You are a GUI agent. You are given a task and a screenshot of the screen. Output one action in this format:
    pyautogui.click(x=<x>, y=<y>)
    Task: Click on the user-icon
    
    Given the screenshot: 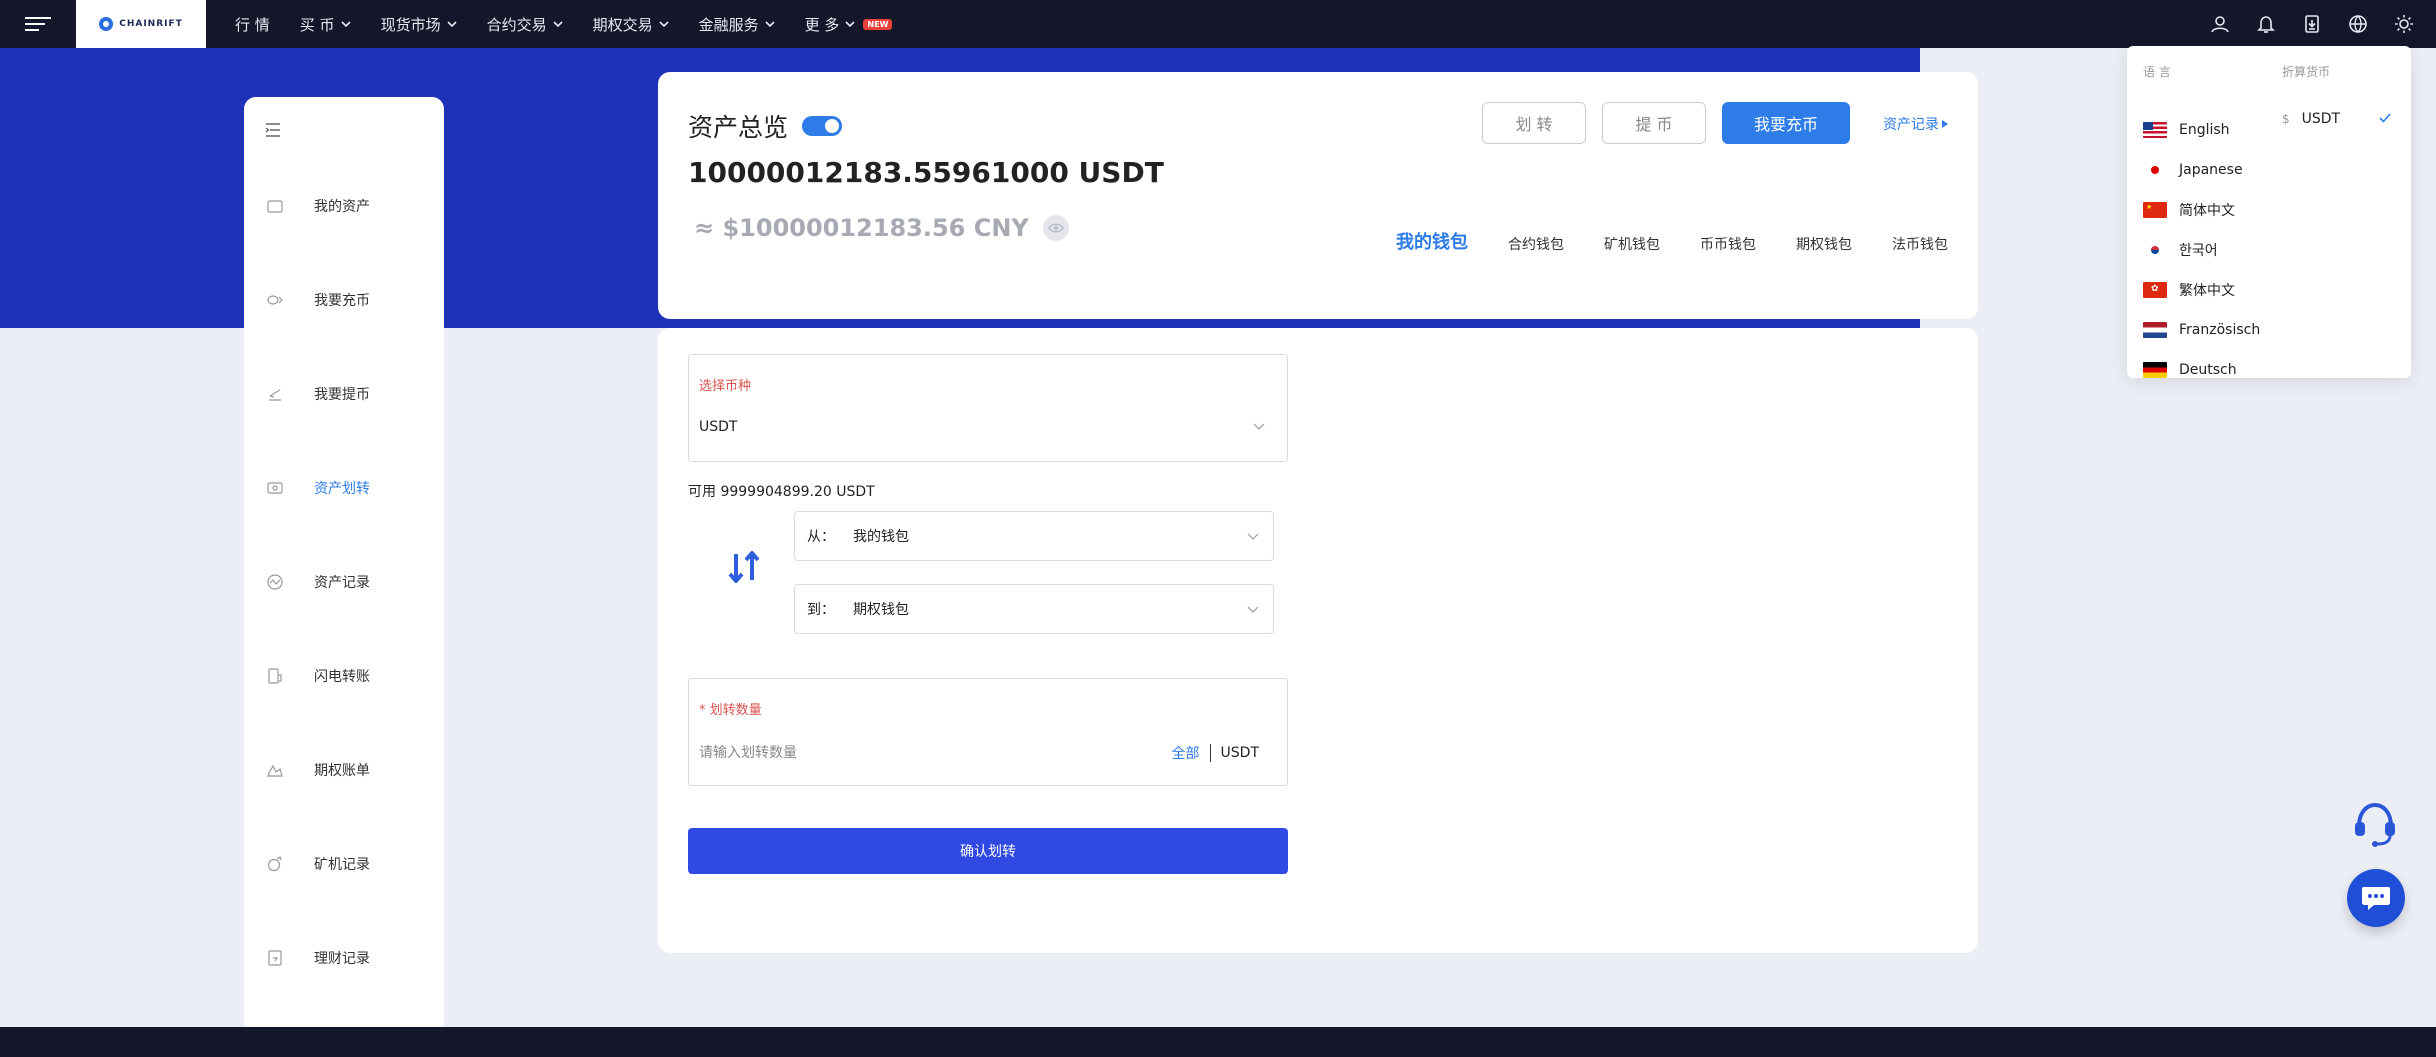 What is the action you would take?
    pyautogui.click(x=2220, y=24)
    